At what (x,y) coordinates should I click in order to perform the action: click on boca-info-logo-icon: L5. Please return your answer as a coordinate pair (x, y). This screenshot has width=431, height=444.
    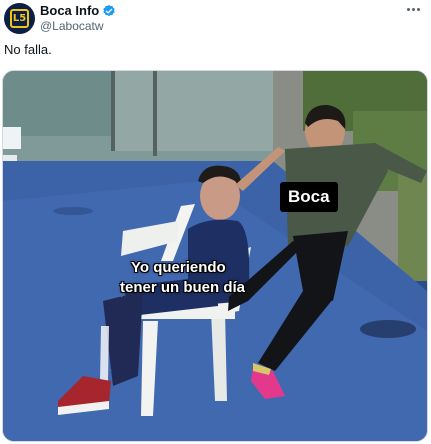
    Looking at the image, I should click on (19, 18).